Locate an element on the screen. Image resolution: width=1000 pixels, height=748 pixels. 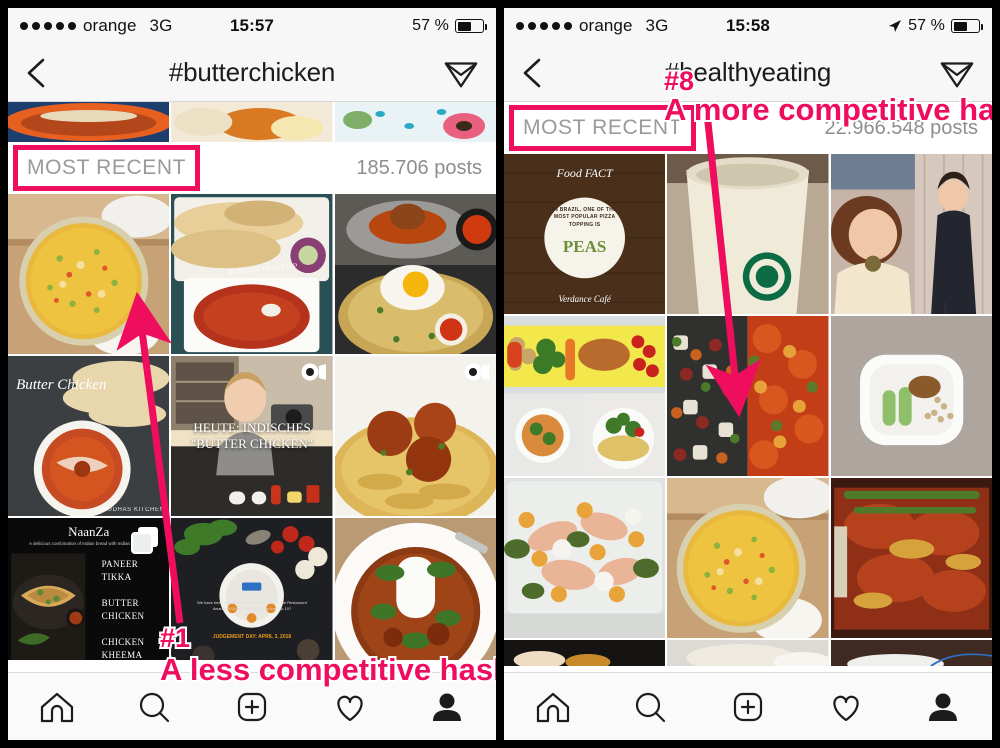
tab-bar-left is located at coordinates (252, 706).